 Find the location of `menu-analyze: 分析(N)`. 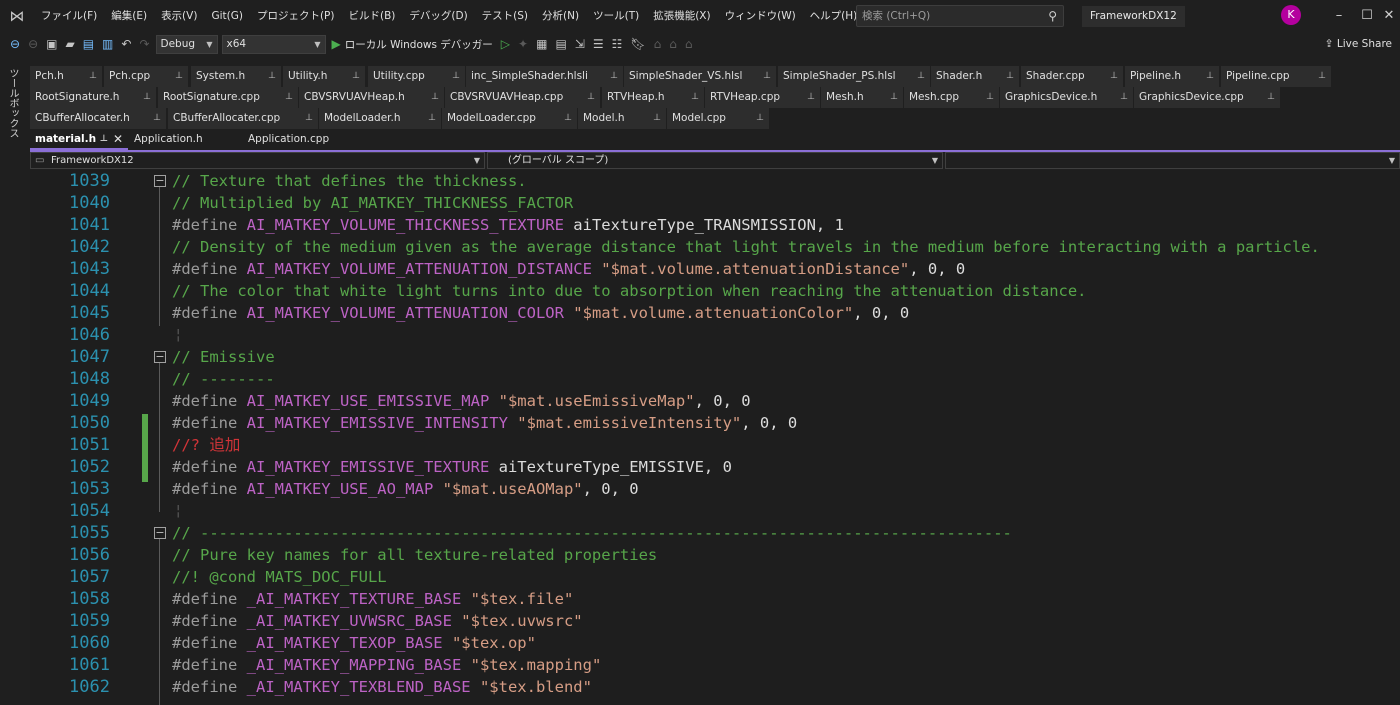

menu-analyze: 分析(N) is located at coordinates (560, 16).